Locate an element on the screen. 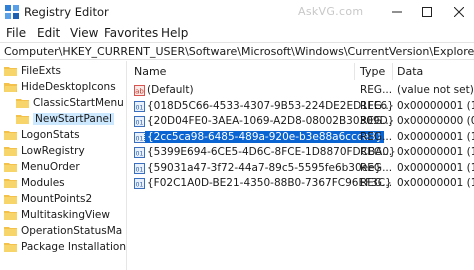  tree-item-package-installation: Package Installation is located at coordinates (65, 246).